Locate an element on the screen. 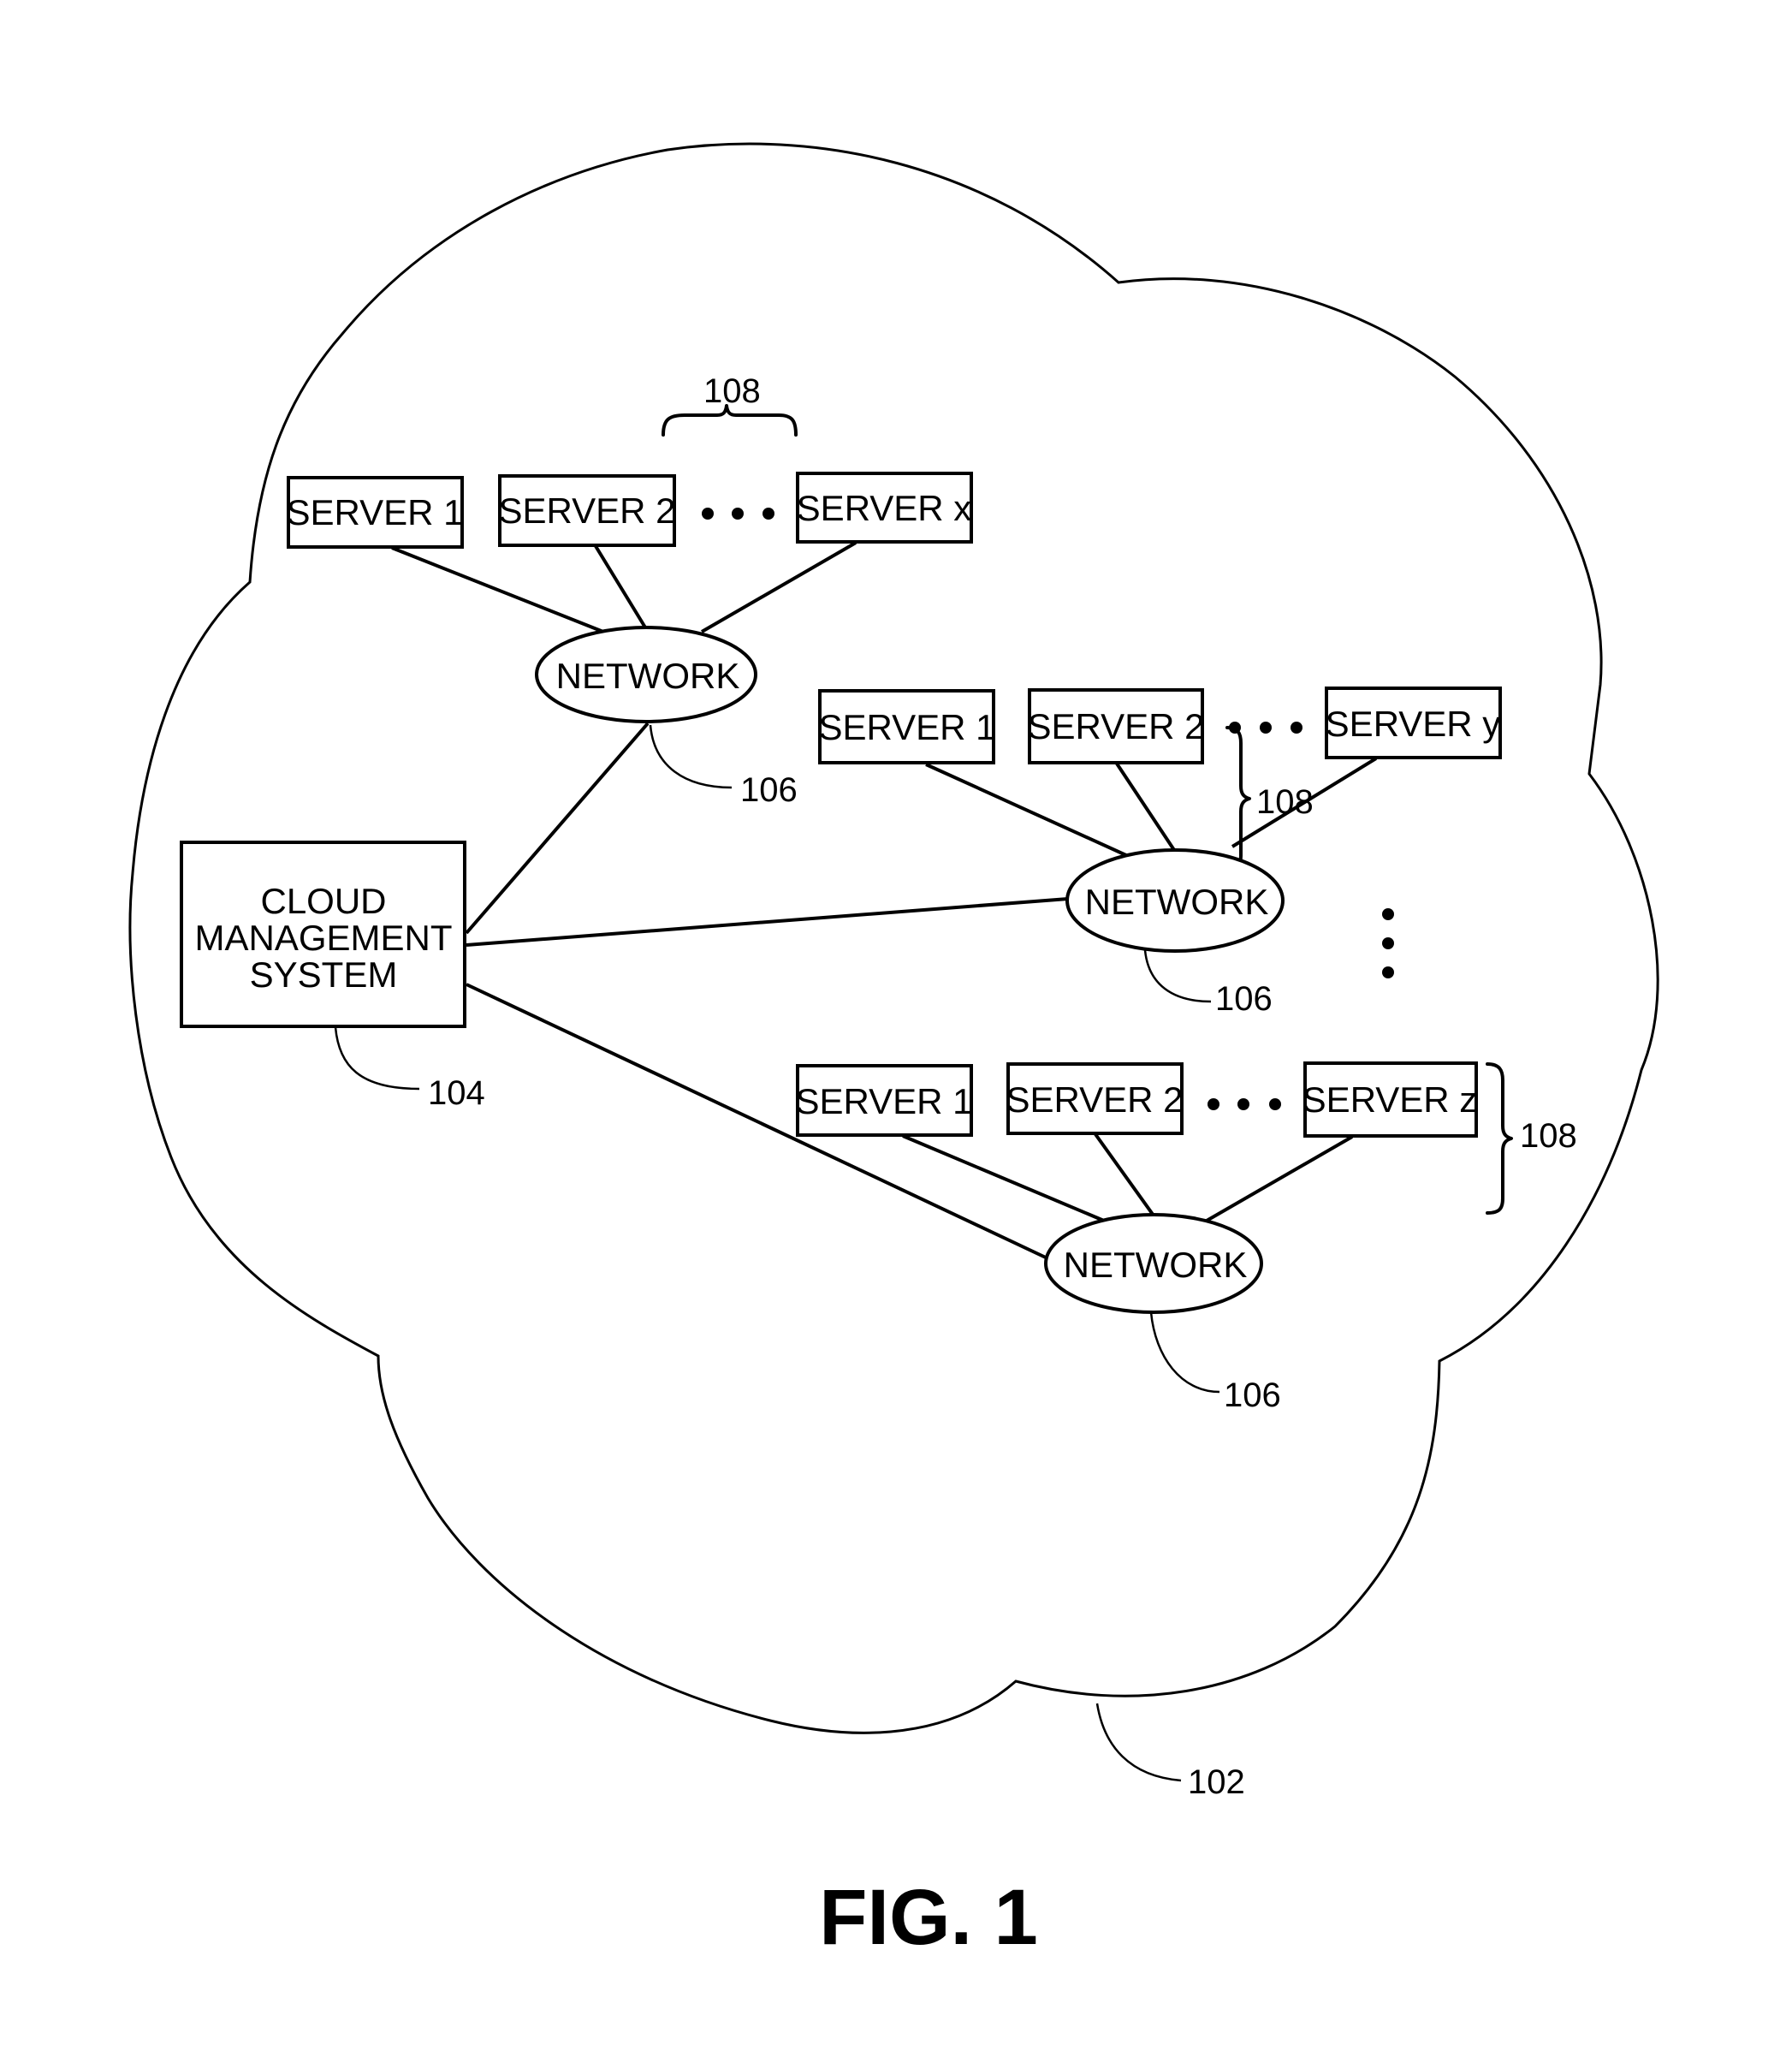 This screenshot has width=1792, height=2051. server-label: SERVER z is located at coordinates (1390, 1099).